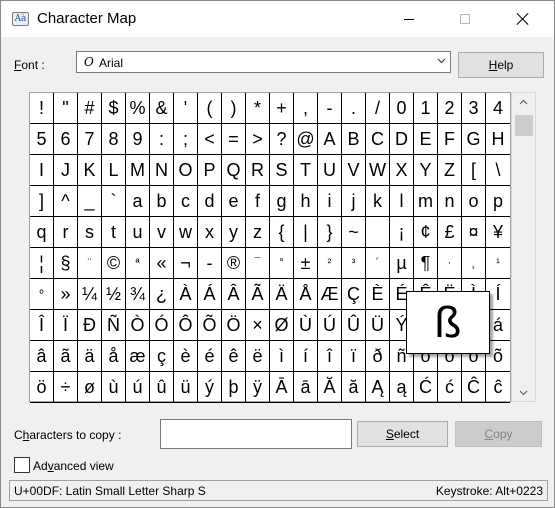 Image resolution: width=555 pixels, height=508 pixels. I want to click on advanced-view-label: Advanced view, so click(73, 466).